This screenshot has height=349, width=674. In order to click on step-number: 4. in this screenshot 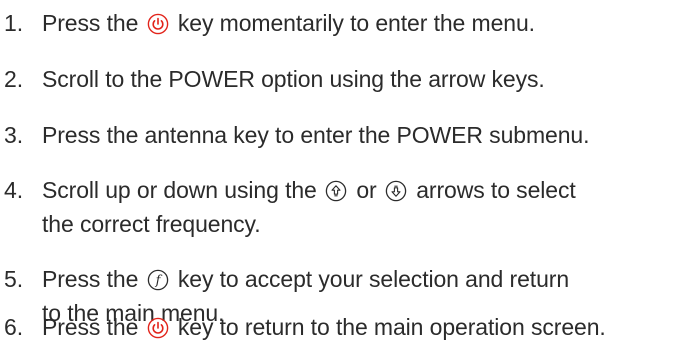, I will do `click(13, 190)`.